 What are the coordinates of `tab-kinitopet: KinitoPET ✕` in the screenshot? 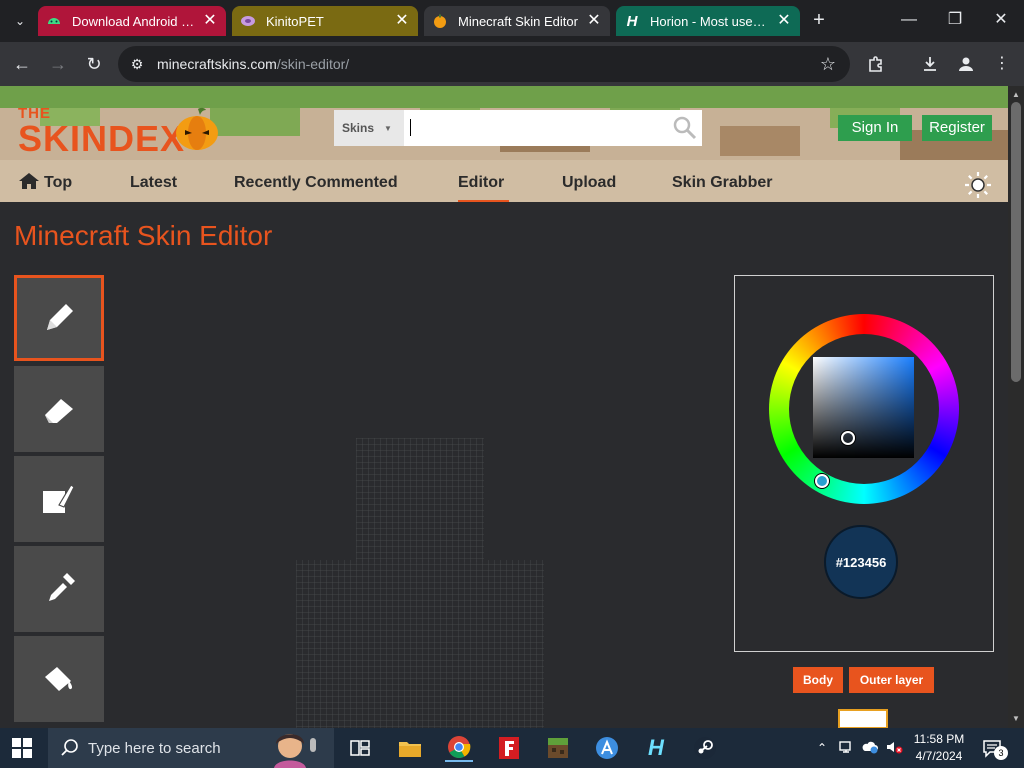 It's located at (325, 21).